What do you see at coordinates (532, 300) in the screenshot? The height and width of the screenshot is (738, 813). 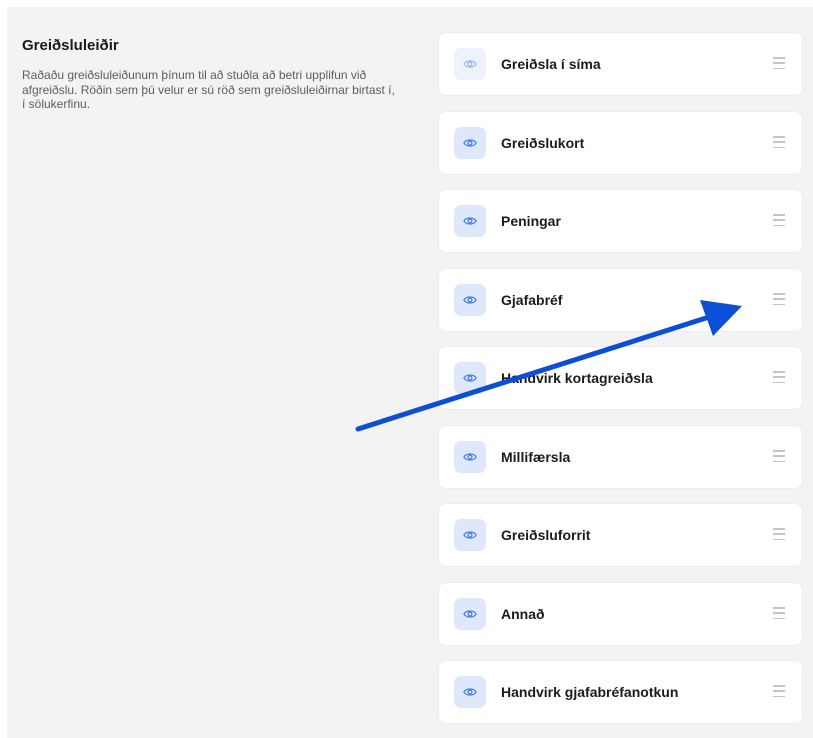 I see `payment-method-label: Gjafabréf` at bounding box center [532, 300].